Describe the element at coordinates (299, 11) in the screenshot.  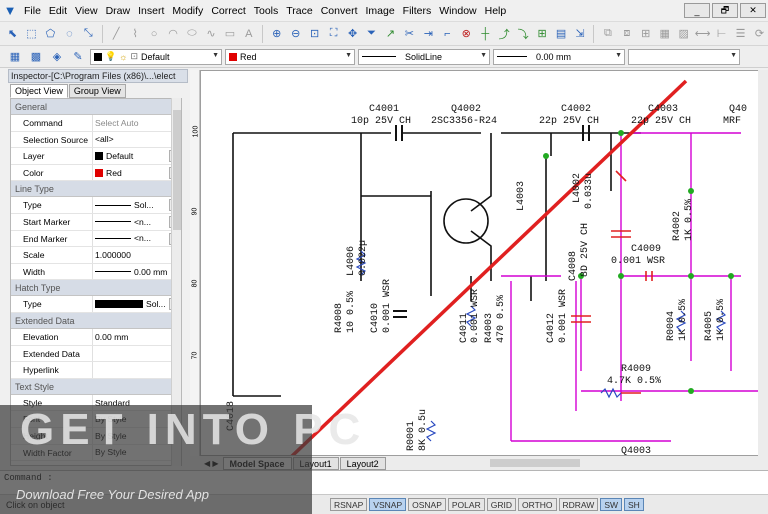
I see `menu-trace: Trace` at that location.